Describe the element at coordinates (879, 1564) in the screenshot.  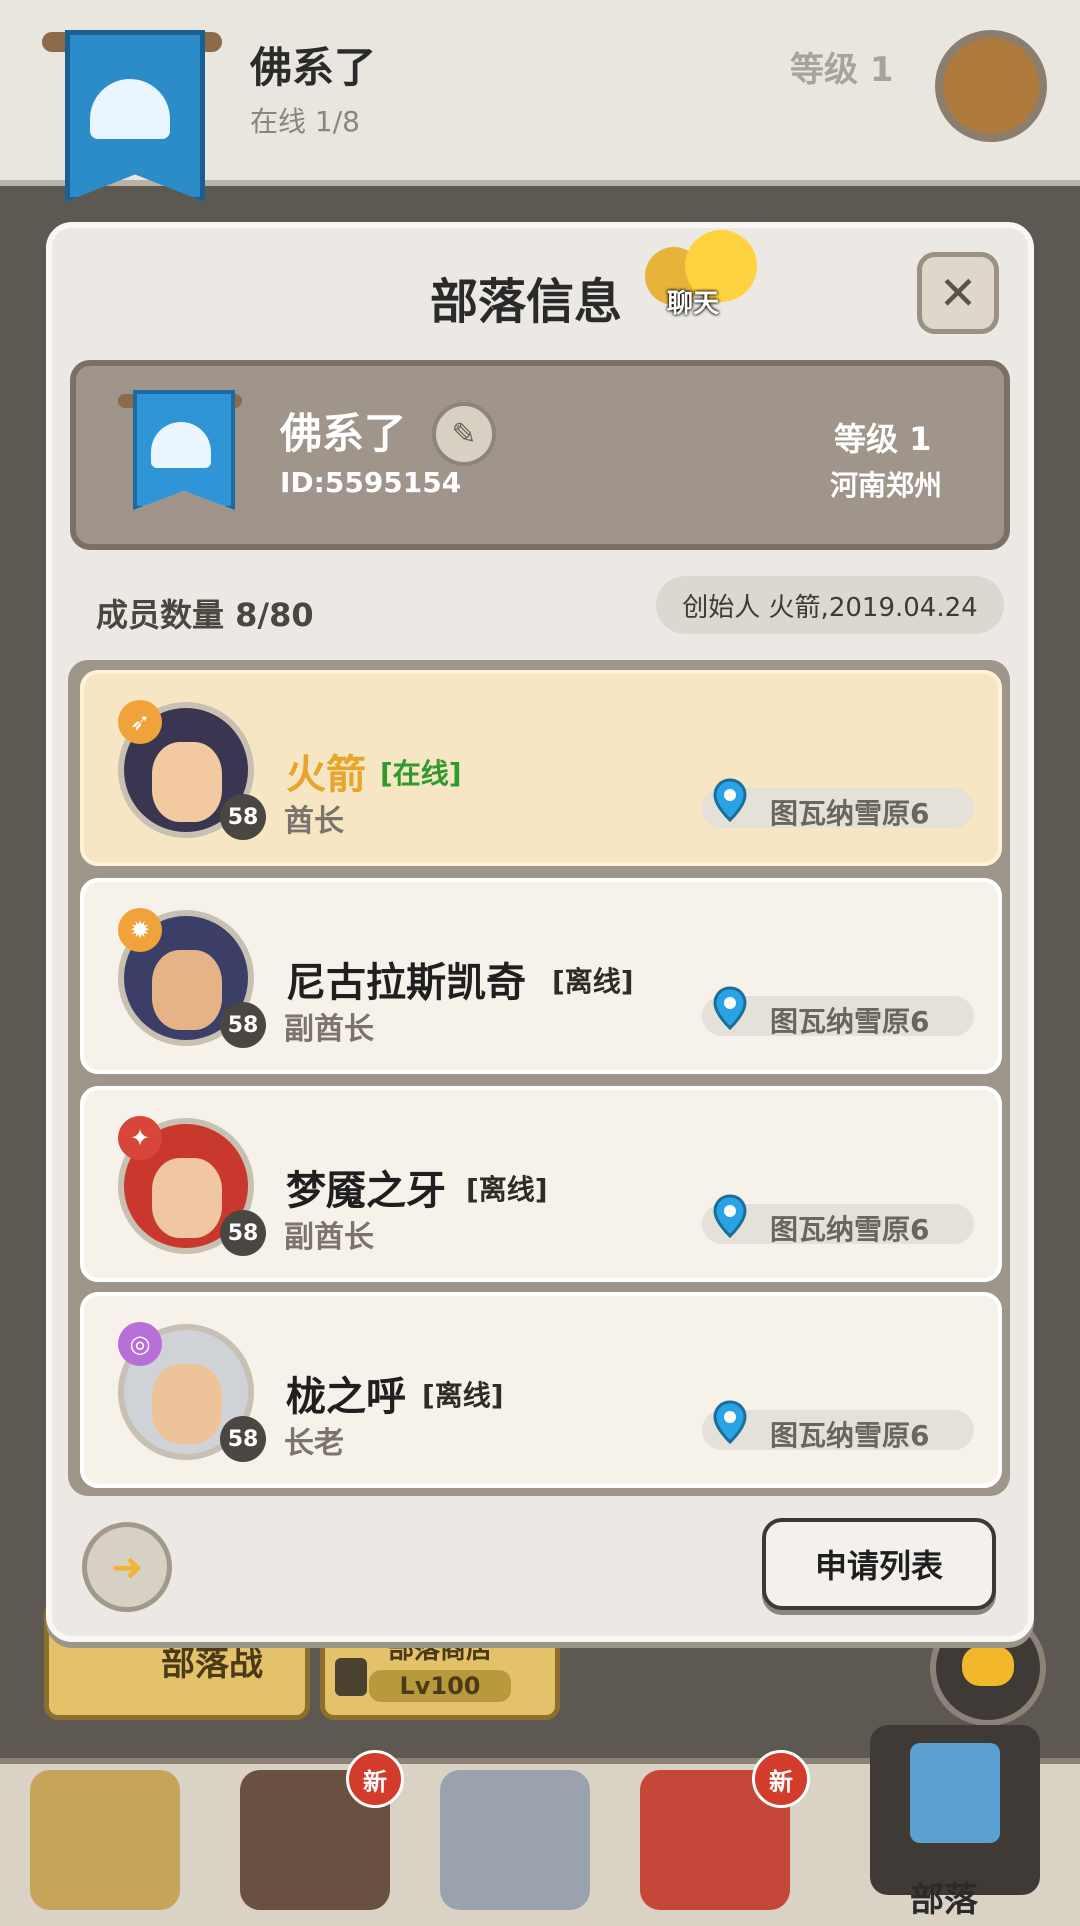
I see `apply-list-button: 申请列表` at that location.